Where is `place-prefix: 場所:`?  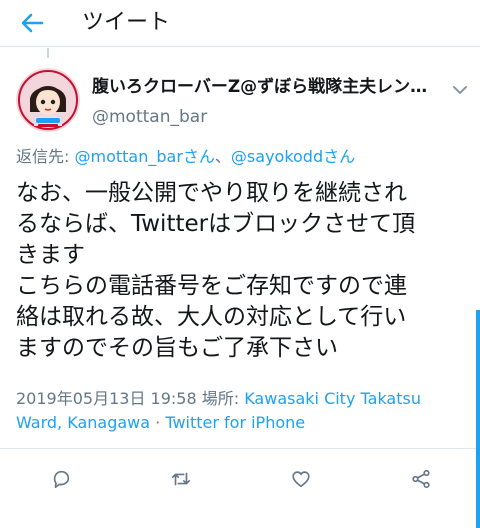
place-prefix: 場所: is located at coordinates (220, 398).